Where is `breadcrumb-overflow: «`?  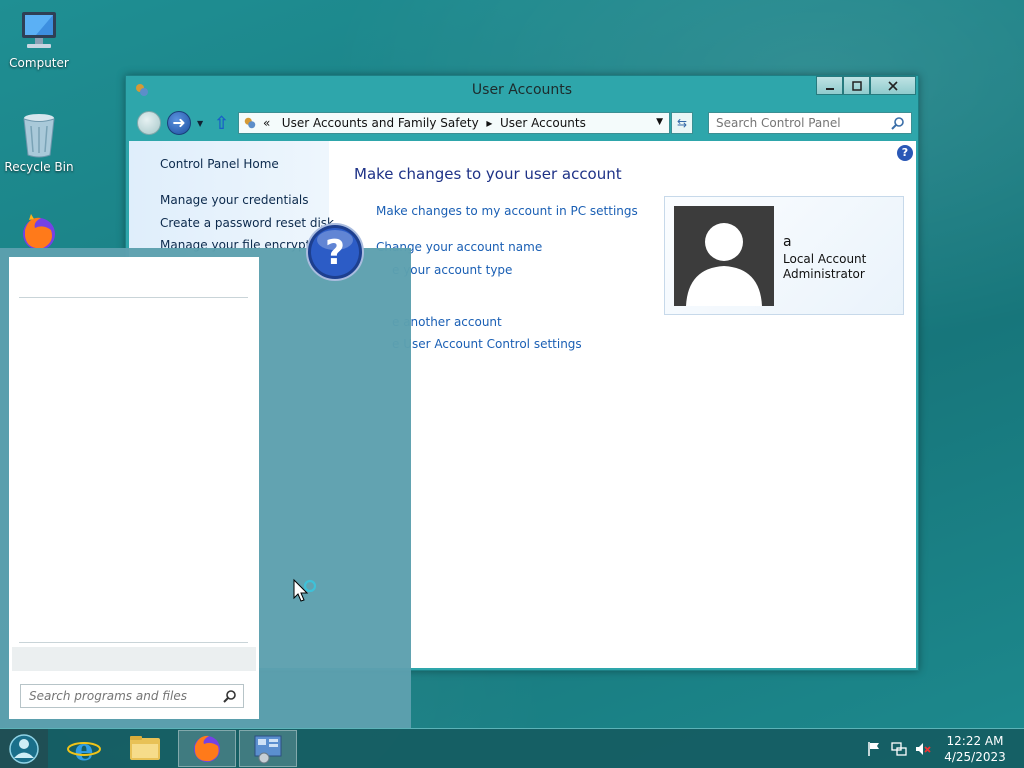
breadcrumb-overflow: « is located at coordinates (266, 123).